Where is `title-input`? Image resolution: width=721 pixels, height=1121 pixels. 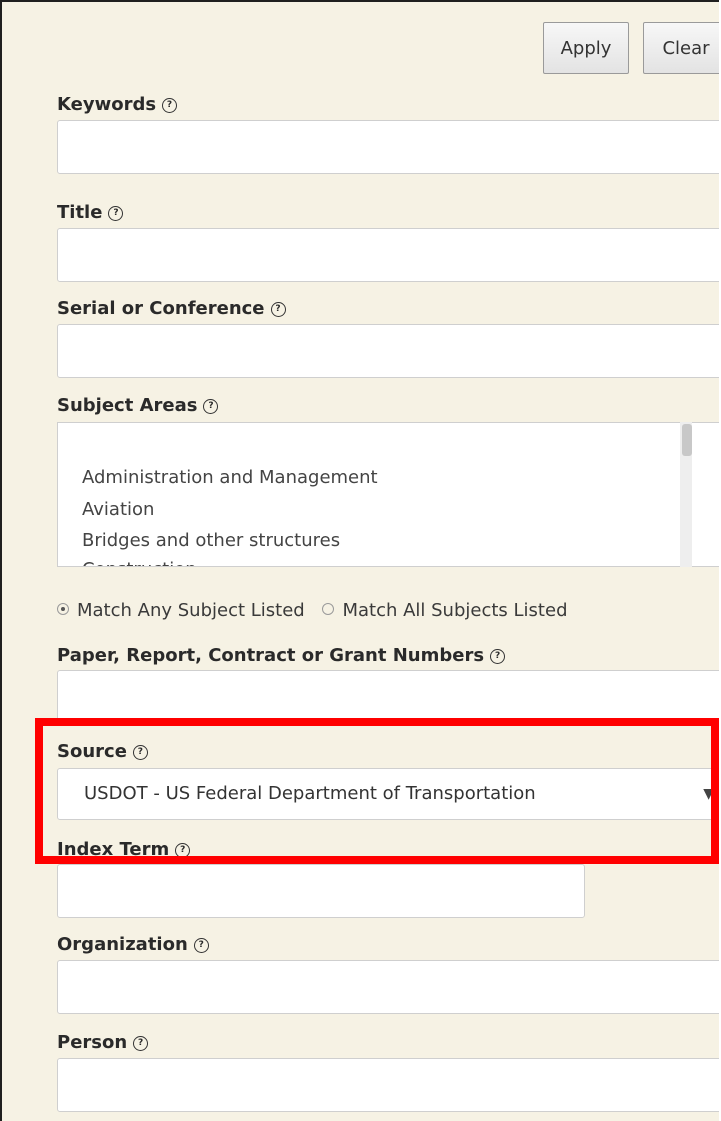 title-input is located at coordinates (388, 255).